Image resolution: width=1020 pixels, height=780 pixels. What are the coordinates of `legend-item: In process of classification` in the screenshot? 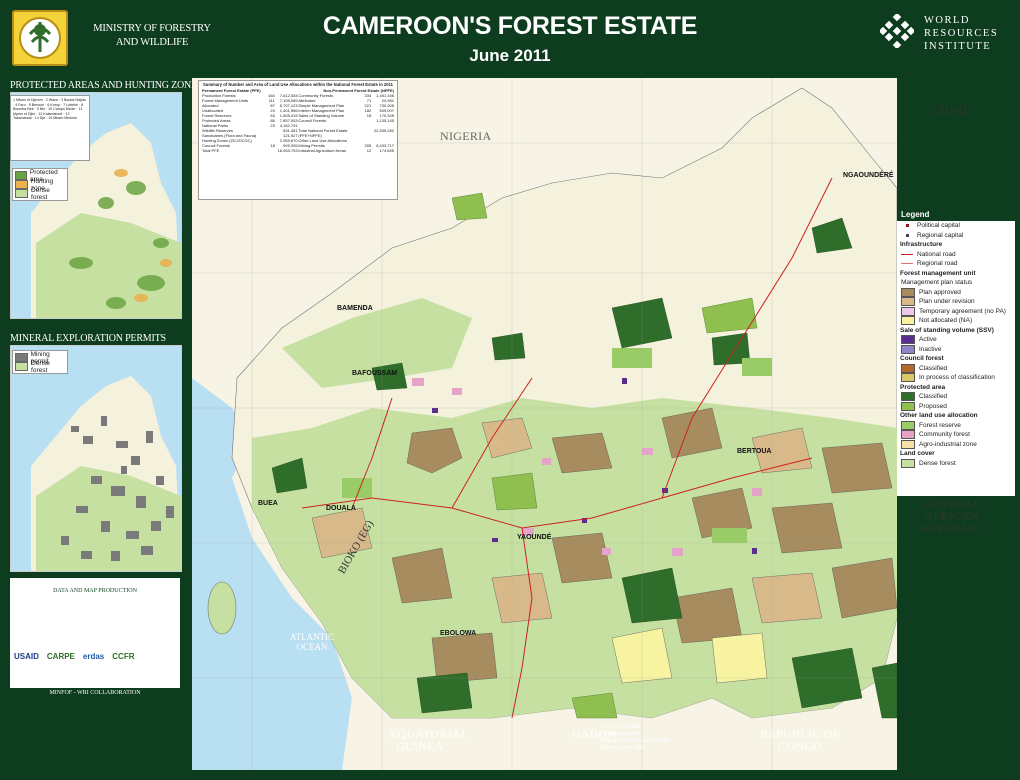 It's located at (956, 378).